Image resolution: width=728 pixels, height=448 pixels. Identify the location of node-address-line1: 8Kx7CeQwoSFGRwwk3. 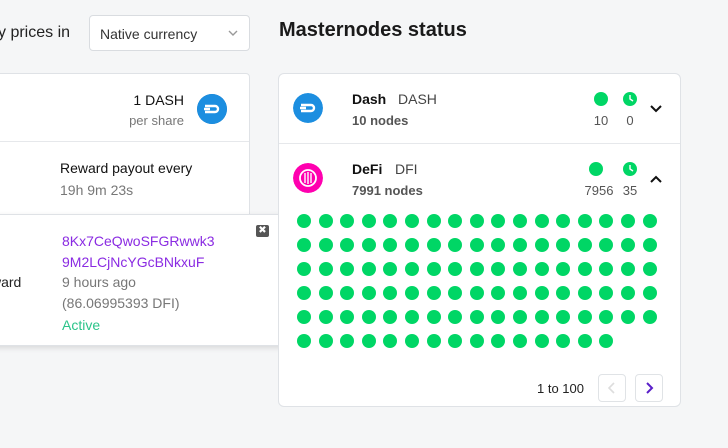
(138, 241).